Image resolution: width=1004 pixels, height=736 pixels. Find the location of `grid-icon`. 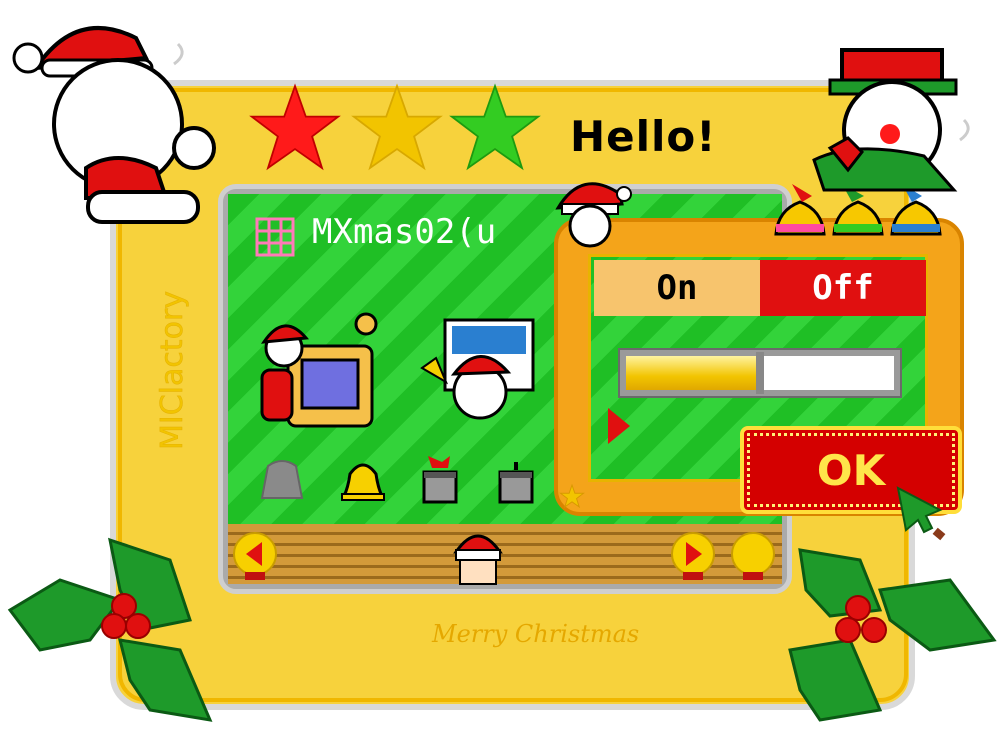

grid-icon is located at coordinates (275, 237).